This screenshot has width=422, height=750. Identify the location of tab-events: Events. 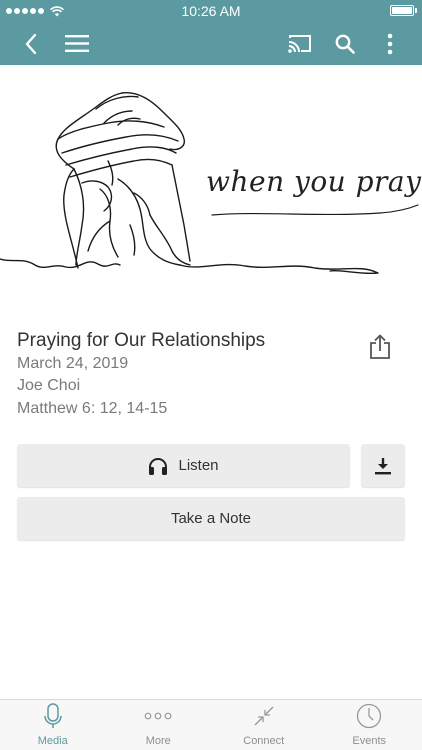
(369, 725).